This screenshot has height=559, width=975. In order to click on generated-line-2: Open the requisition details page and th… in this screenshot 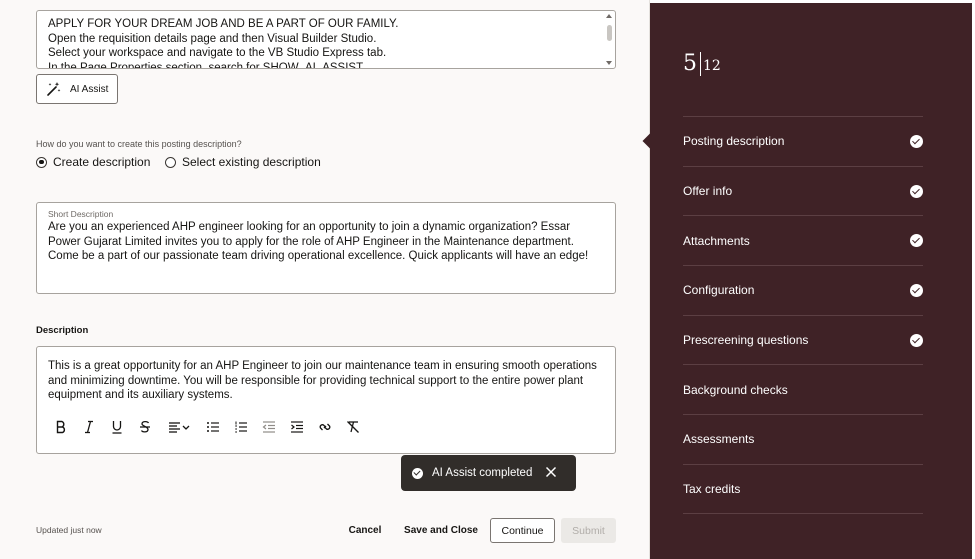, I will do `click(212, 38)`.